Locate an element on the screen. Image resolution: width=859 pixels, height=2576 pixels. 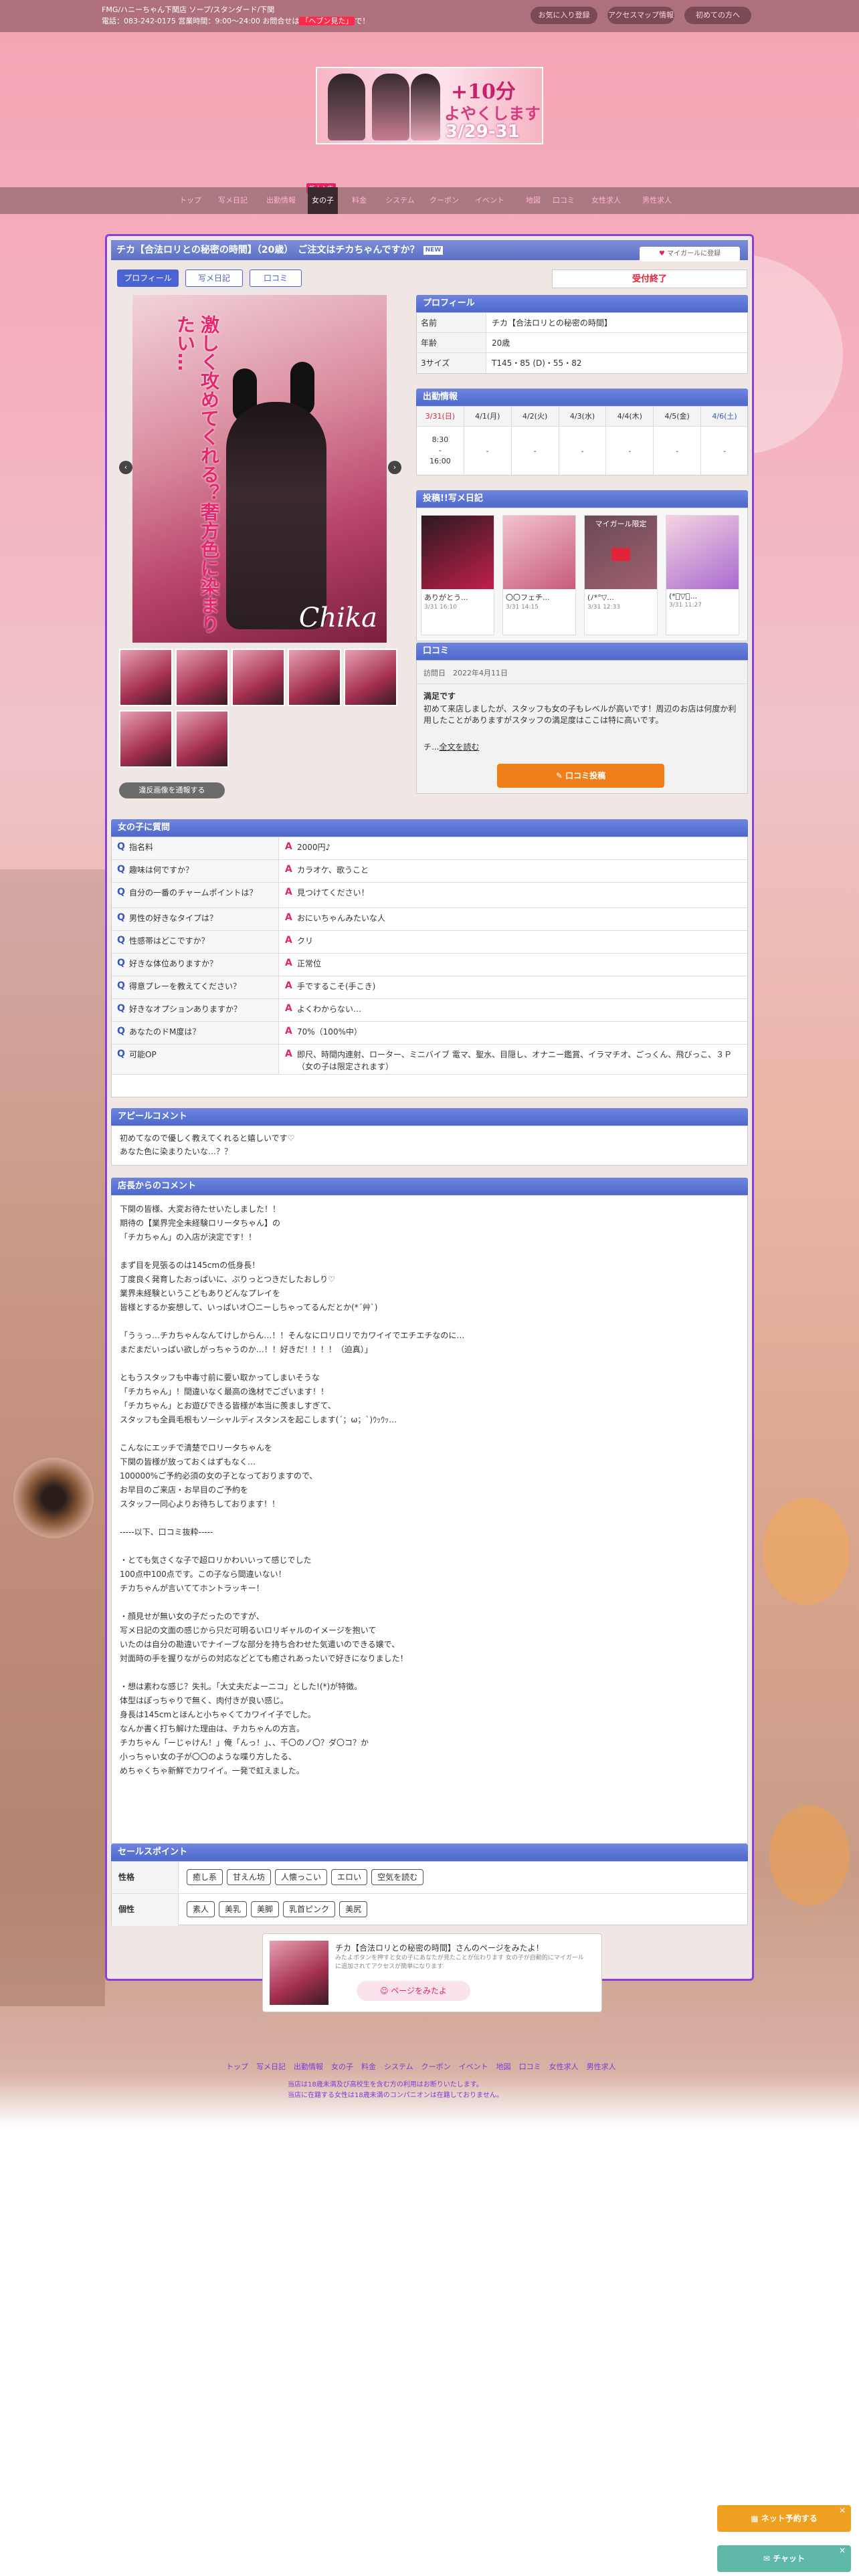
qa-row: Q 趣味は何ですか？ A カラオケ、歌うこと is located at coordinates (429, 872).